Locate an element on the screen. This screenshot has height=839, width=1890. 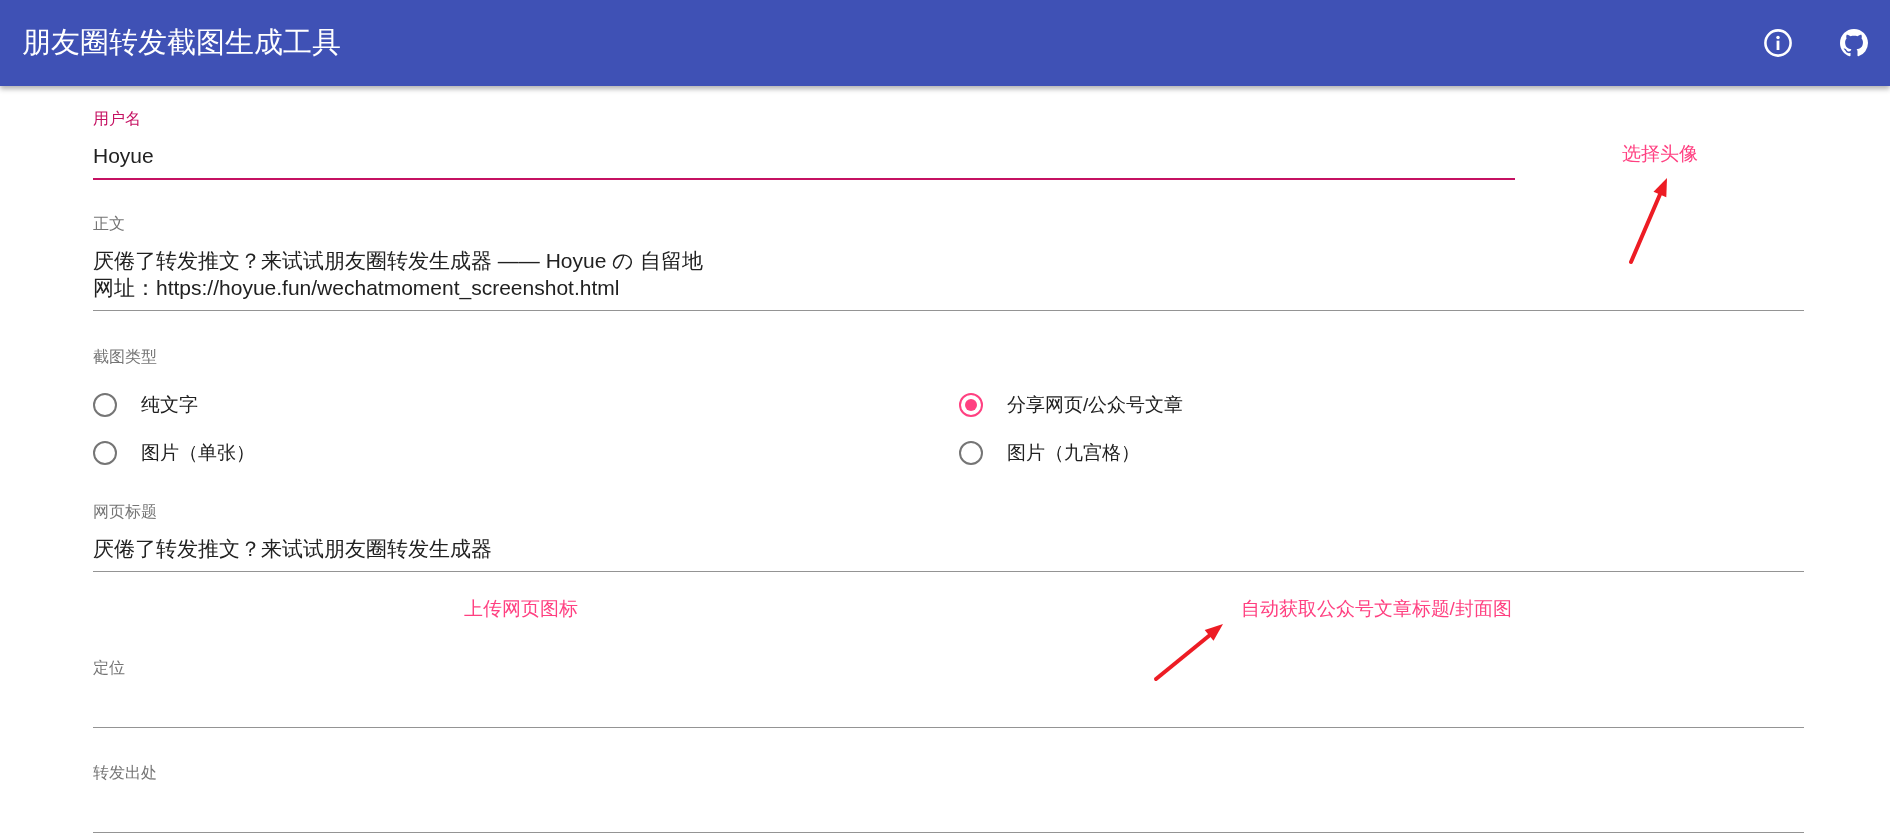
radio-label: 纯文字 is located at coordinates (169, 405).